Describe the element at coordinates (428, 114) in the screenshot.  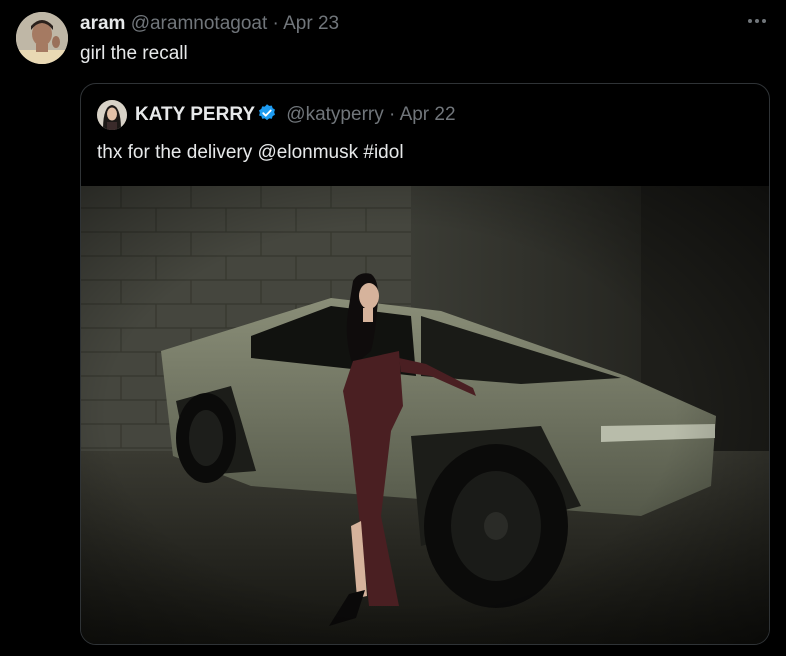
I see `quoted-tweet-date: Apr 22` at that location.